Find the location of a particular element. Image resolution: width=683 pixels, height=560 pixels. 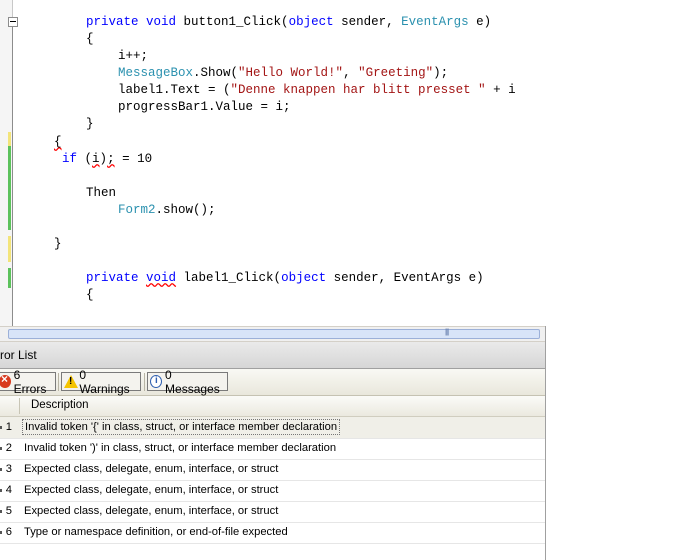

errors-filter-button: 6 Errors is located at coordinates (28, 382).